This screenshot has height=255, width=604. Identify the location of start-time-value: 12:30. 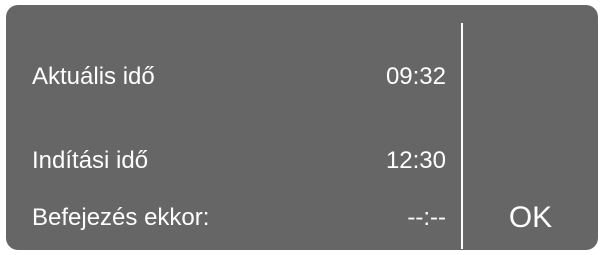
(416, 161).